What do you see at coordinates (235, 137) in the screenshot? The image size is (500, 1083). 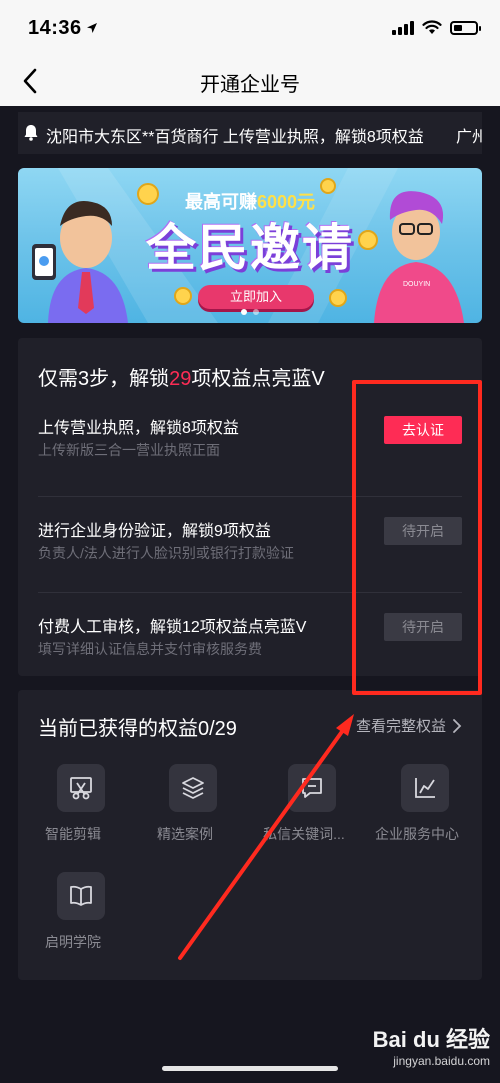 I see `notice-text: 沈阳市大东区**百货商行 上传营业执照，解锁8项权益` at bounding box center [235, 137].